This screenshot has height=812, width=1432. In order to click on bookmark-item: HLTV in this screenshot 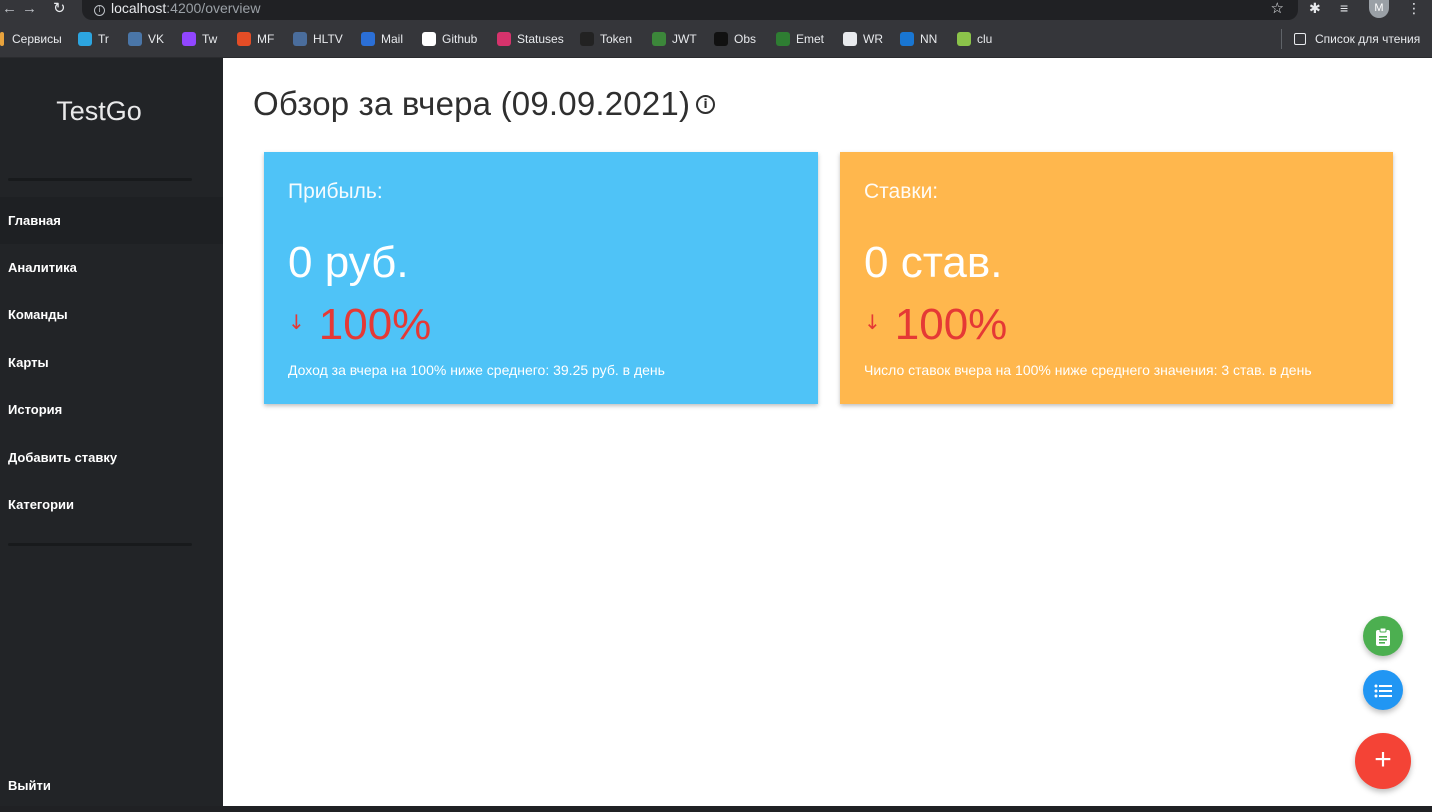, I will do `click(318, 39)`.